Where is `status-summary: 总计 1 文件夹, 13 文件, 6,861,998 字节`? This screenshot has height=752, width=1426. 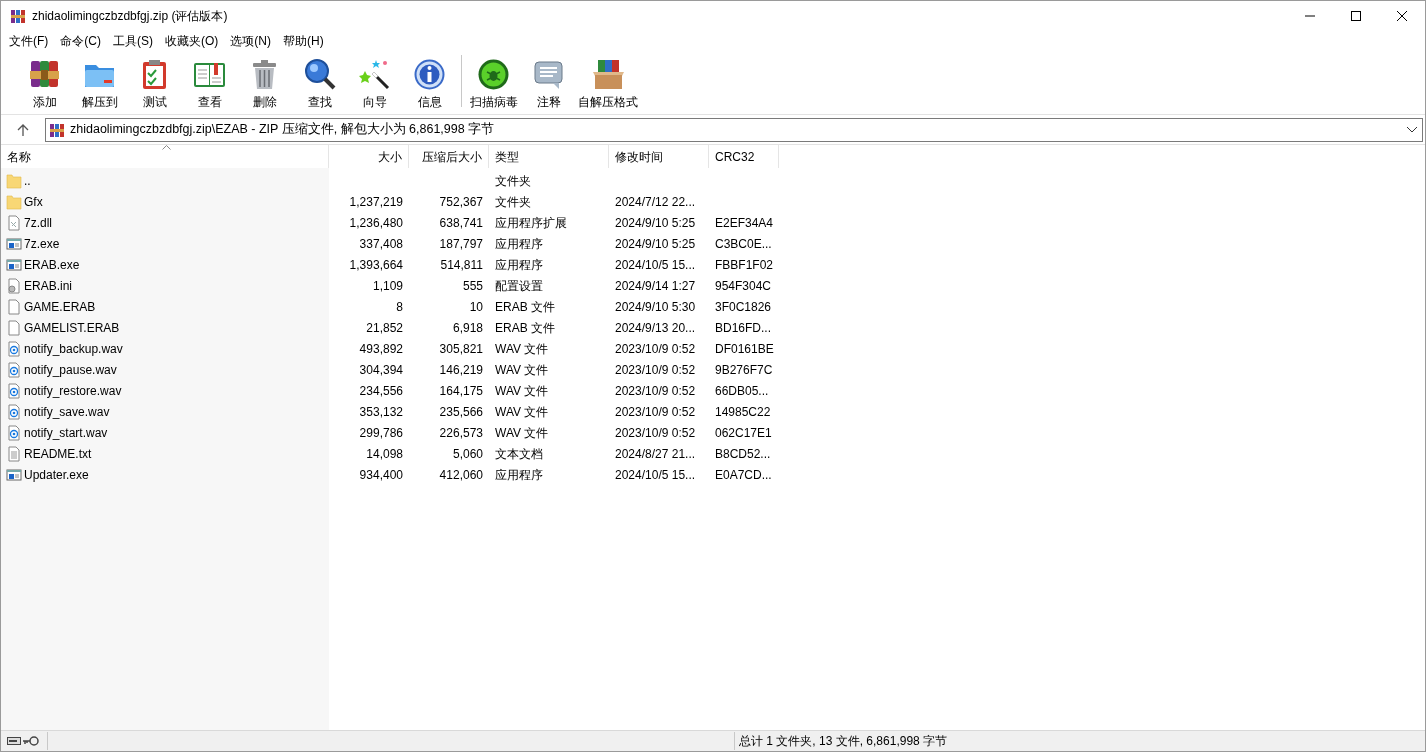
status-summary: 总计 1 文件夹, 13 文件, 6,861,998 字节 is located at coordinates (844, 741).